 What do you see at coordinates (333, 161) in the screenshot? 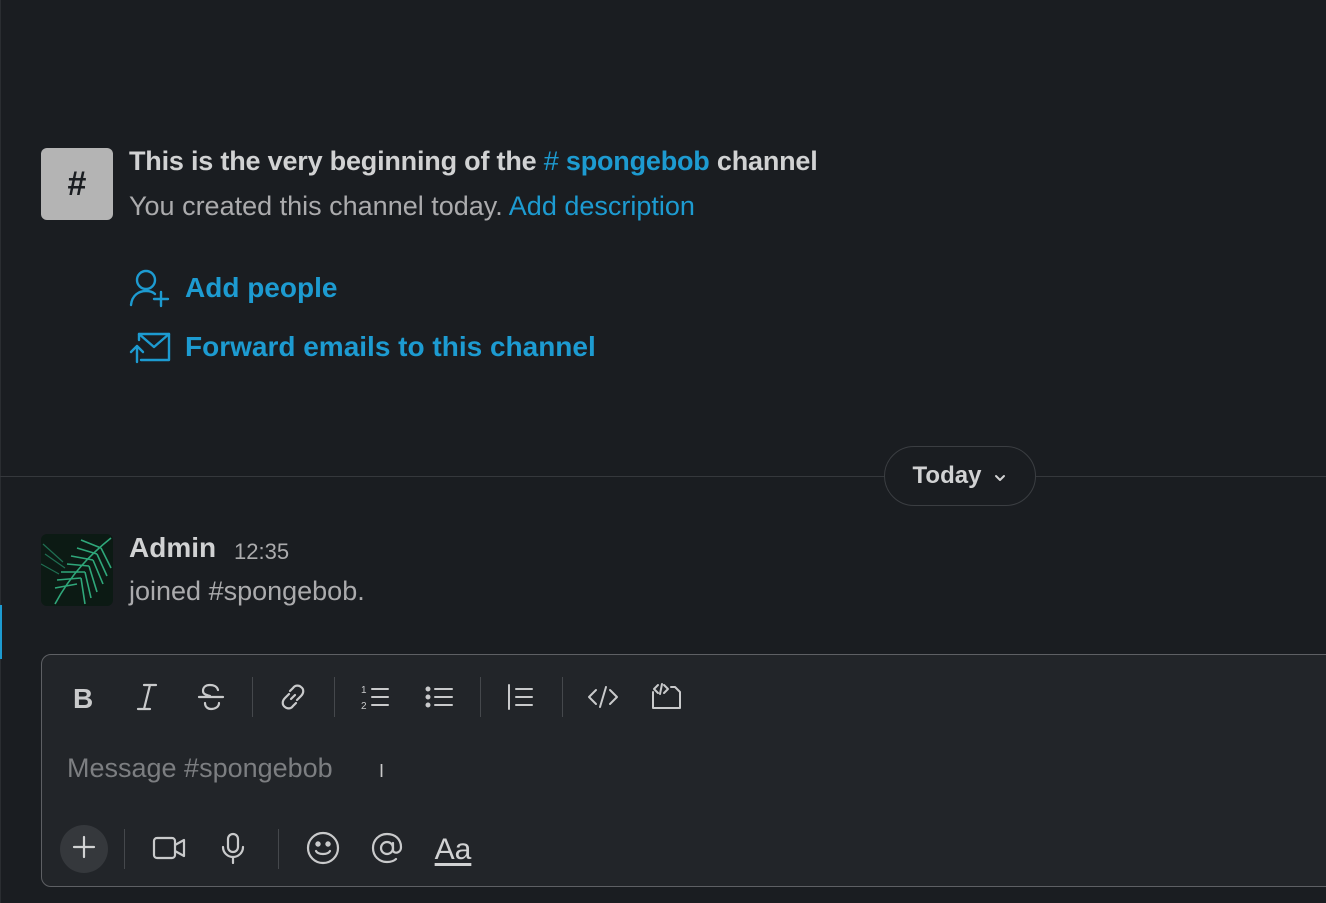
I see `intro-prefix: This is the very beginning of the` at bounding box center [333, 161].